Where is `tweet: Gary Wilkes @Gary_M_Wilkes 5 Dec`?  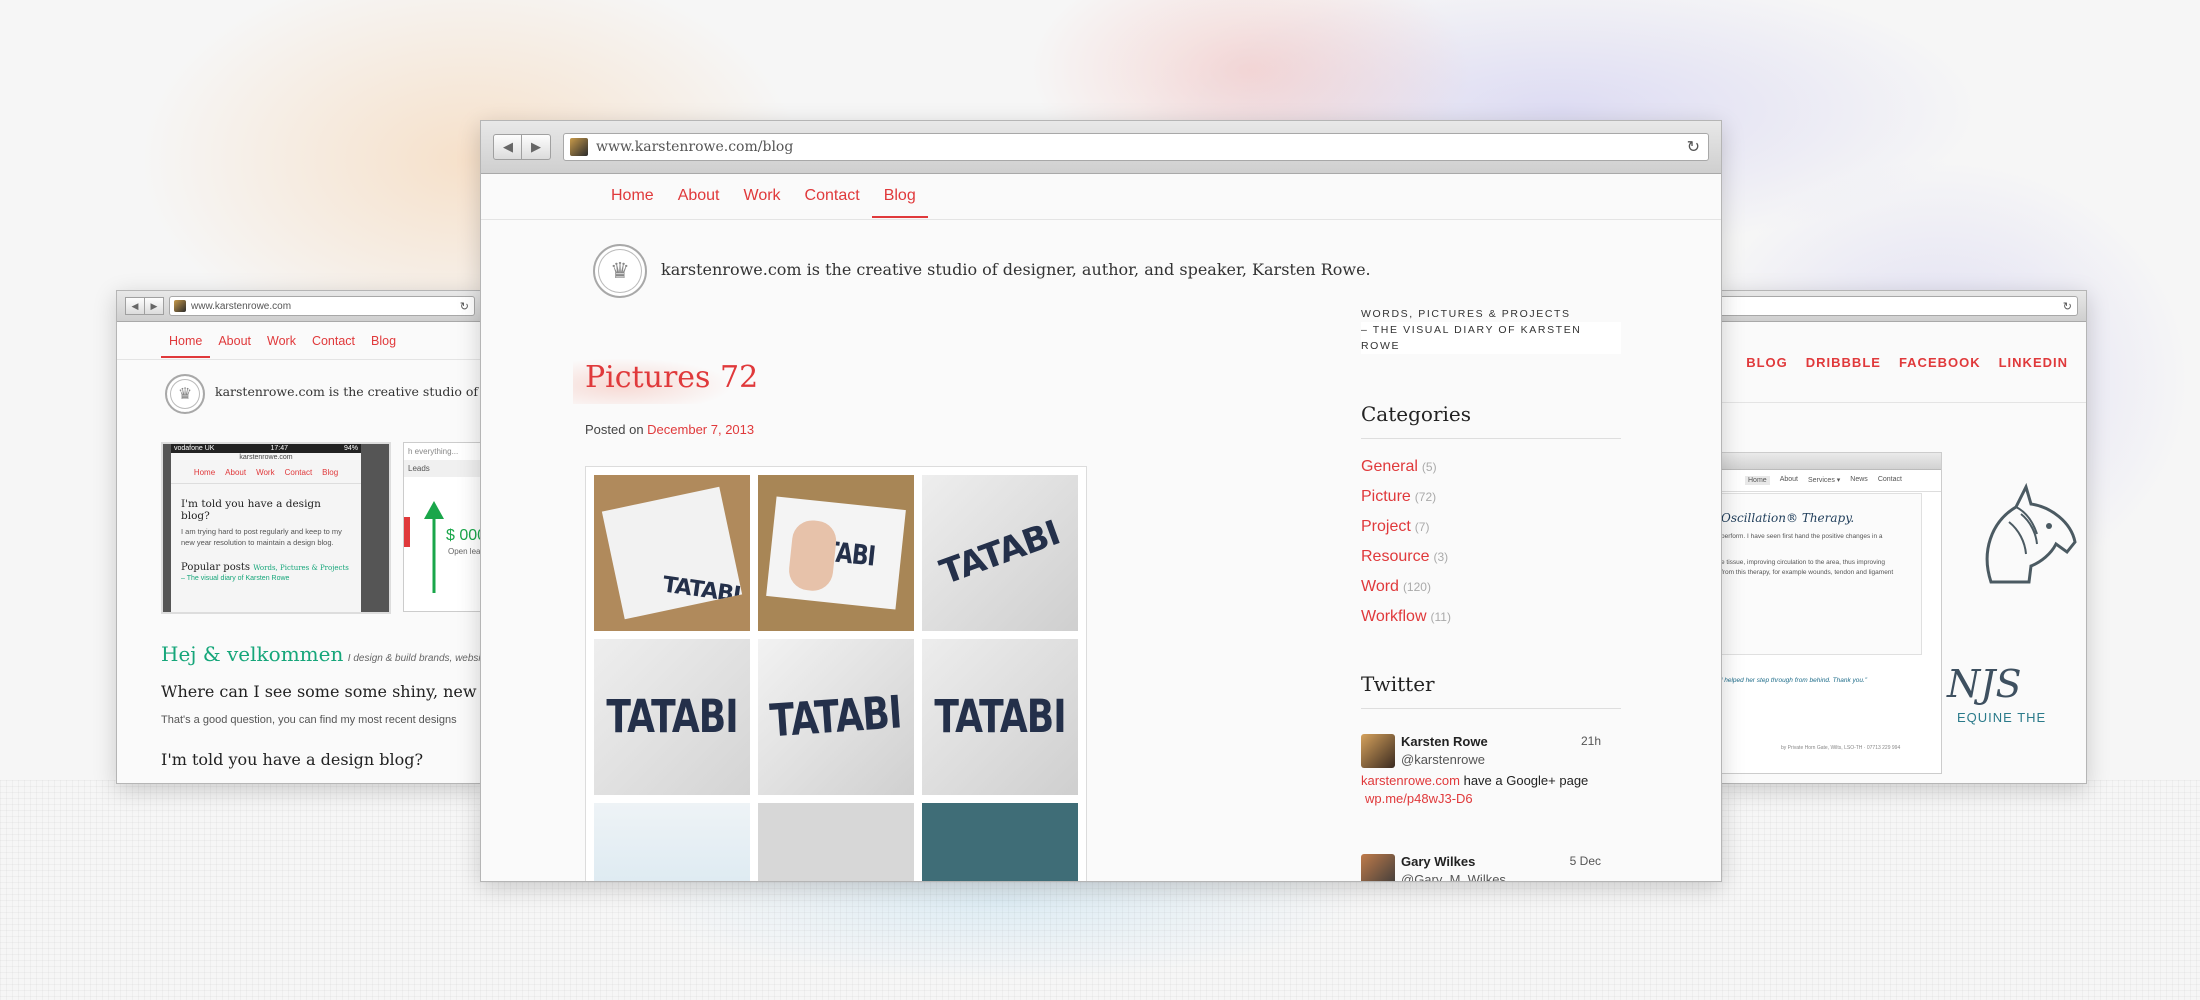 tweet: Gary Wilkes @Gary_M_Wilkes 5 Dec is located at coordinates (1481, 867).